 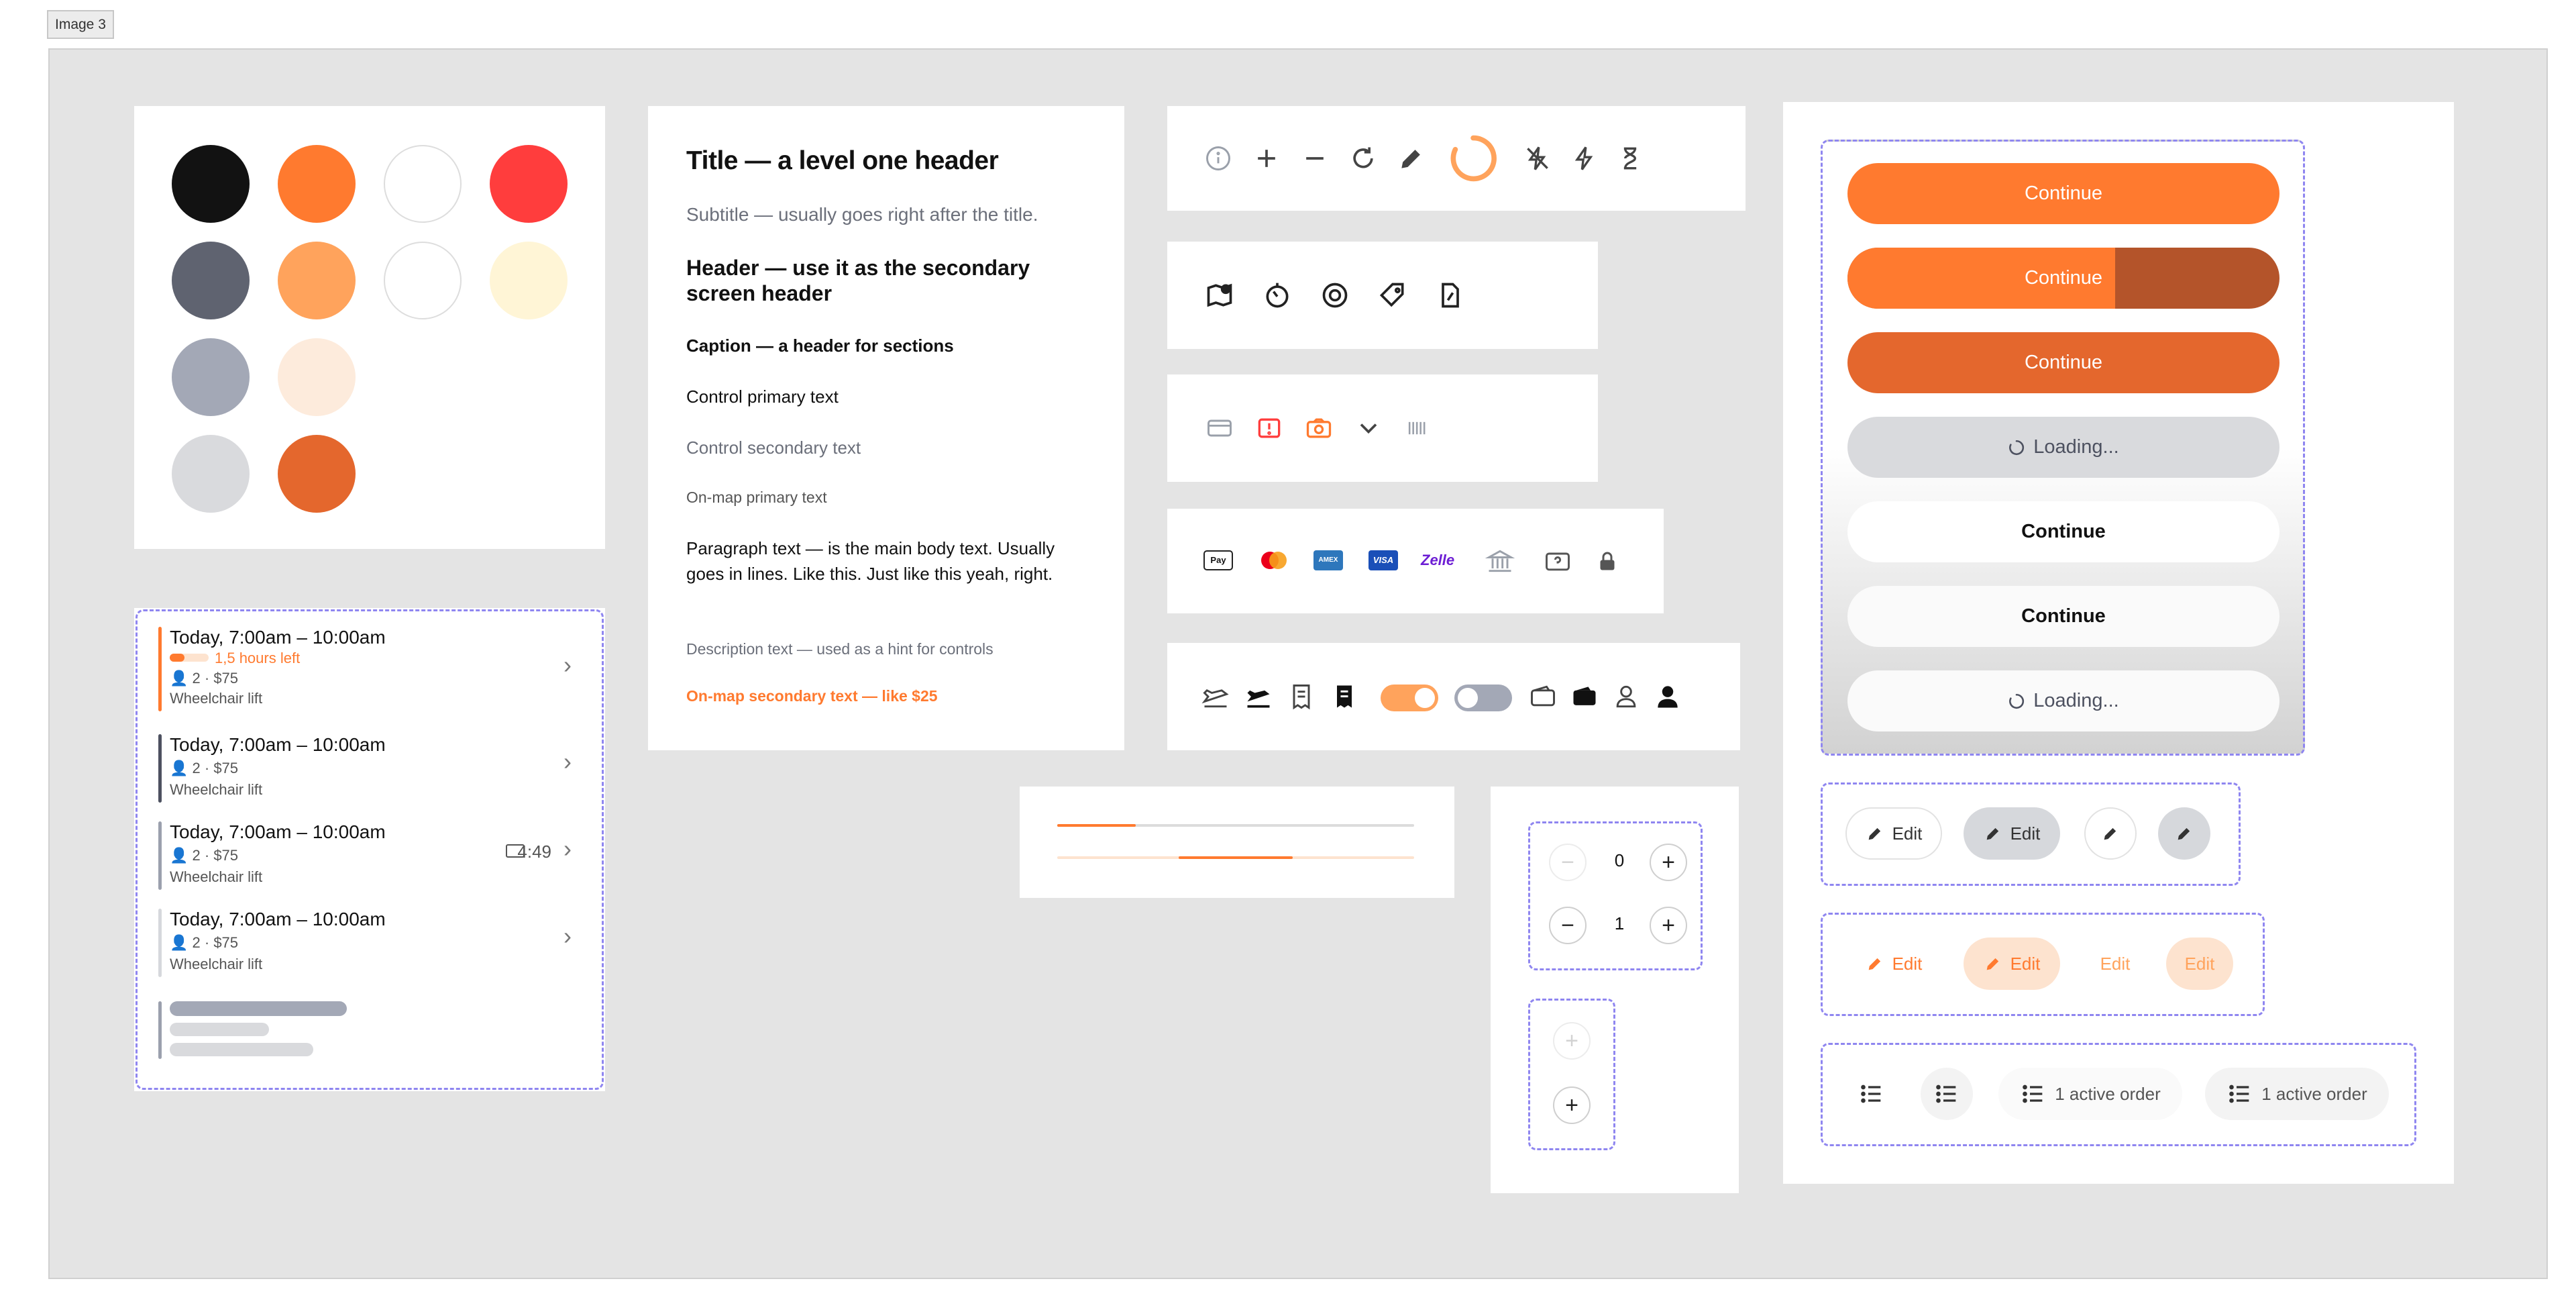 What do you see at coordinates (1584, 696) in the screenshot?
I see `wallet-filled-icon` at bounding box center [1584, 696].